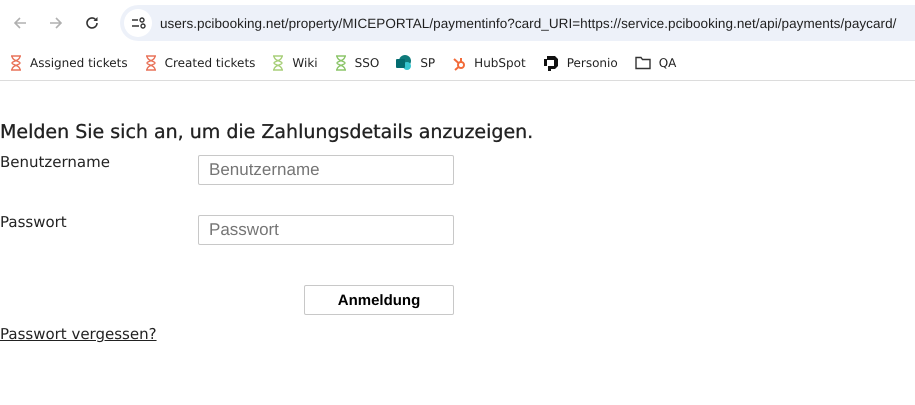 The height and width of the screenshot is (405, 915). Describe the element at coordinates (92, 23) in the screenshot. I see `reload-icon` at that location.